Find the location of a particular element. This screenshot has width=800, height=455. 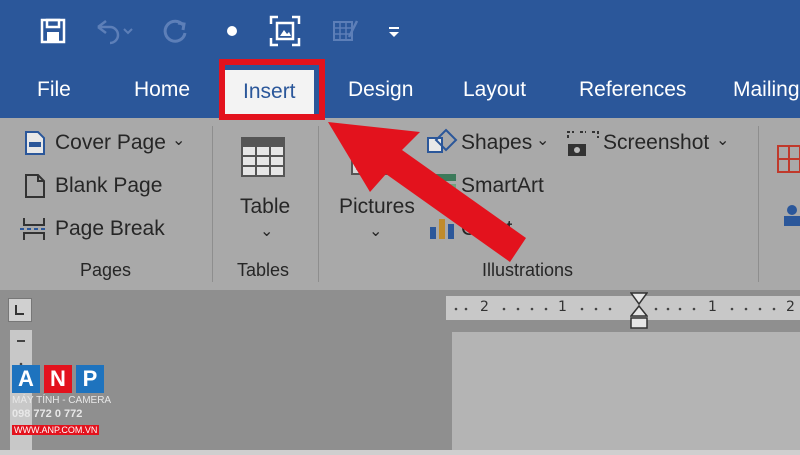

watermark-phone: 098 772 0 772 is located at coordinates (47, 414).